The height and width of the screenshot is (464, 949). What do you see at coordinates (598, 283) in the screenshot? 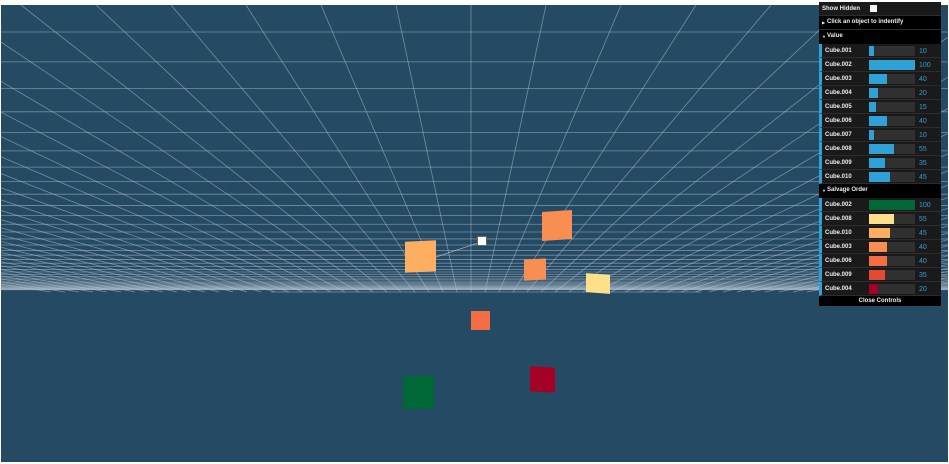
I see `cube-yellow` at bounding box center [598, 283].